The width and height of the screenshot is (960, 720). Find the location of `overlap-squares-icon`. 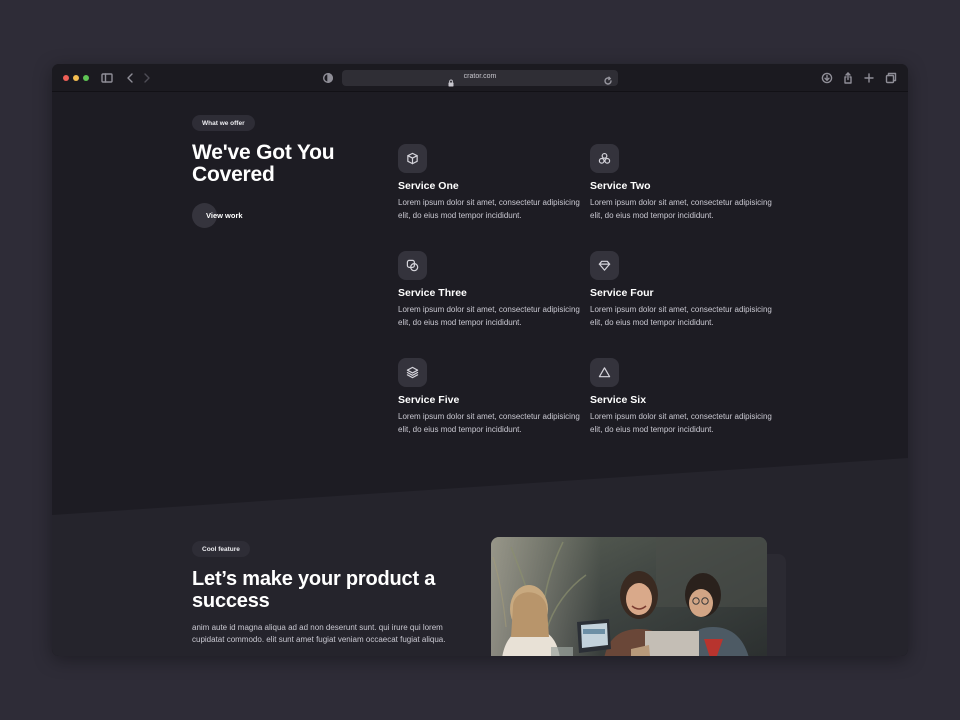

overlap-squares-icon is located at coordinates (412, 265).